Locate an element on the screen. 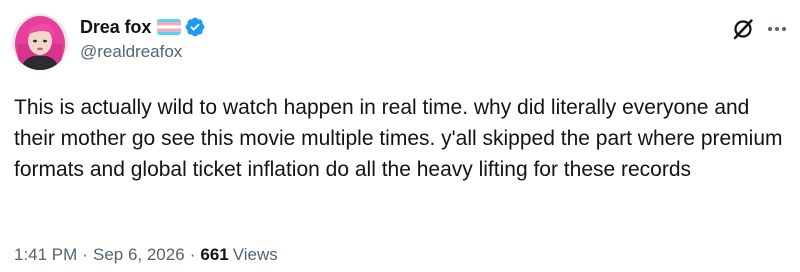 The height and width of the screenshot is (272, 800). tweet-time: 1:41 PM is located at coordinates (45, 255).